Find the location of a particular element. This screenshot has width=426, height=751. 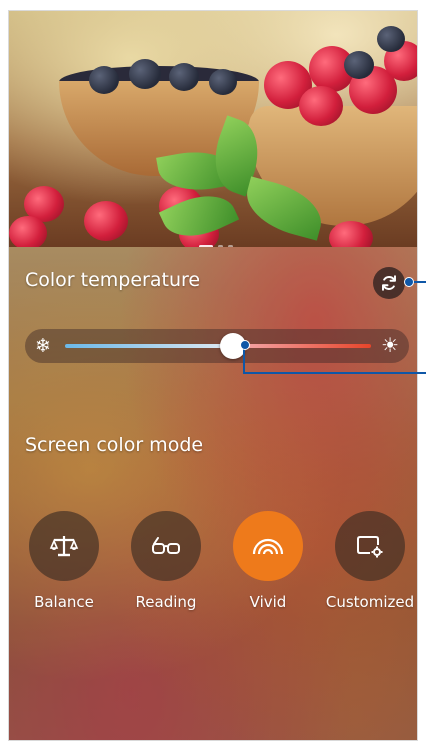

screen-color-mode-options: Balance Reading Vivid Customized is located at coordinates (220, 566).